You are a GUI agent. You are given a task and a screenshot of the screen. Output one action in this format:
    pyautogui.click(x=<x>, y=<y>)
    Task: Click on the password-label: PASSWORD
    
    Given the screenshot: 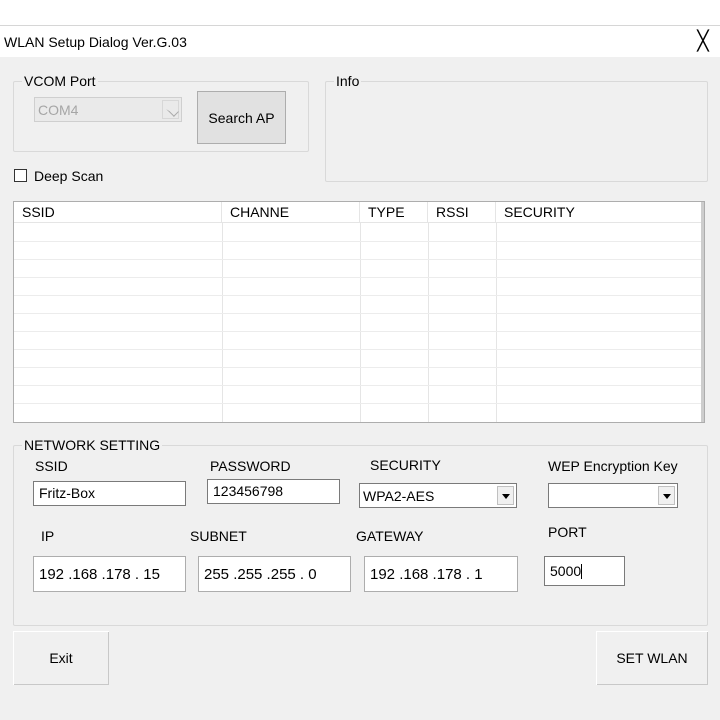 What is the action you would take?
    pyautogui.click(x=250, y=466)
    